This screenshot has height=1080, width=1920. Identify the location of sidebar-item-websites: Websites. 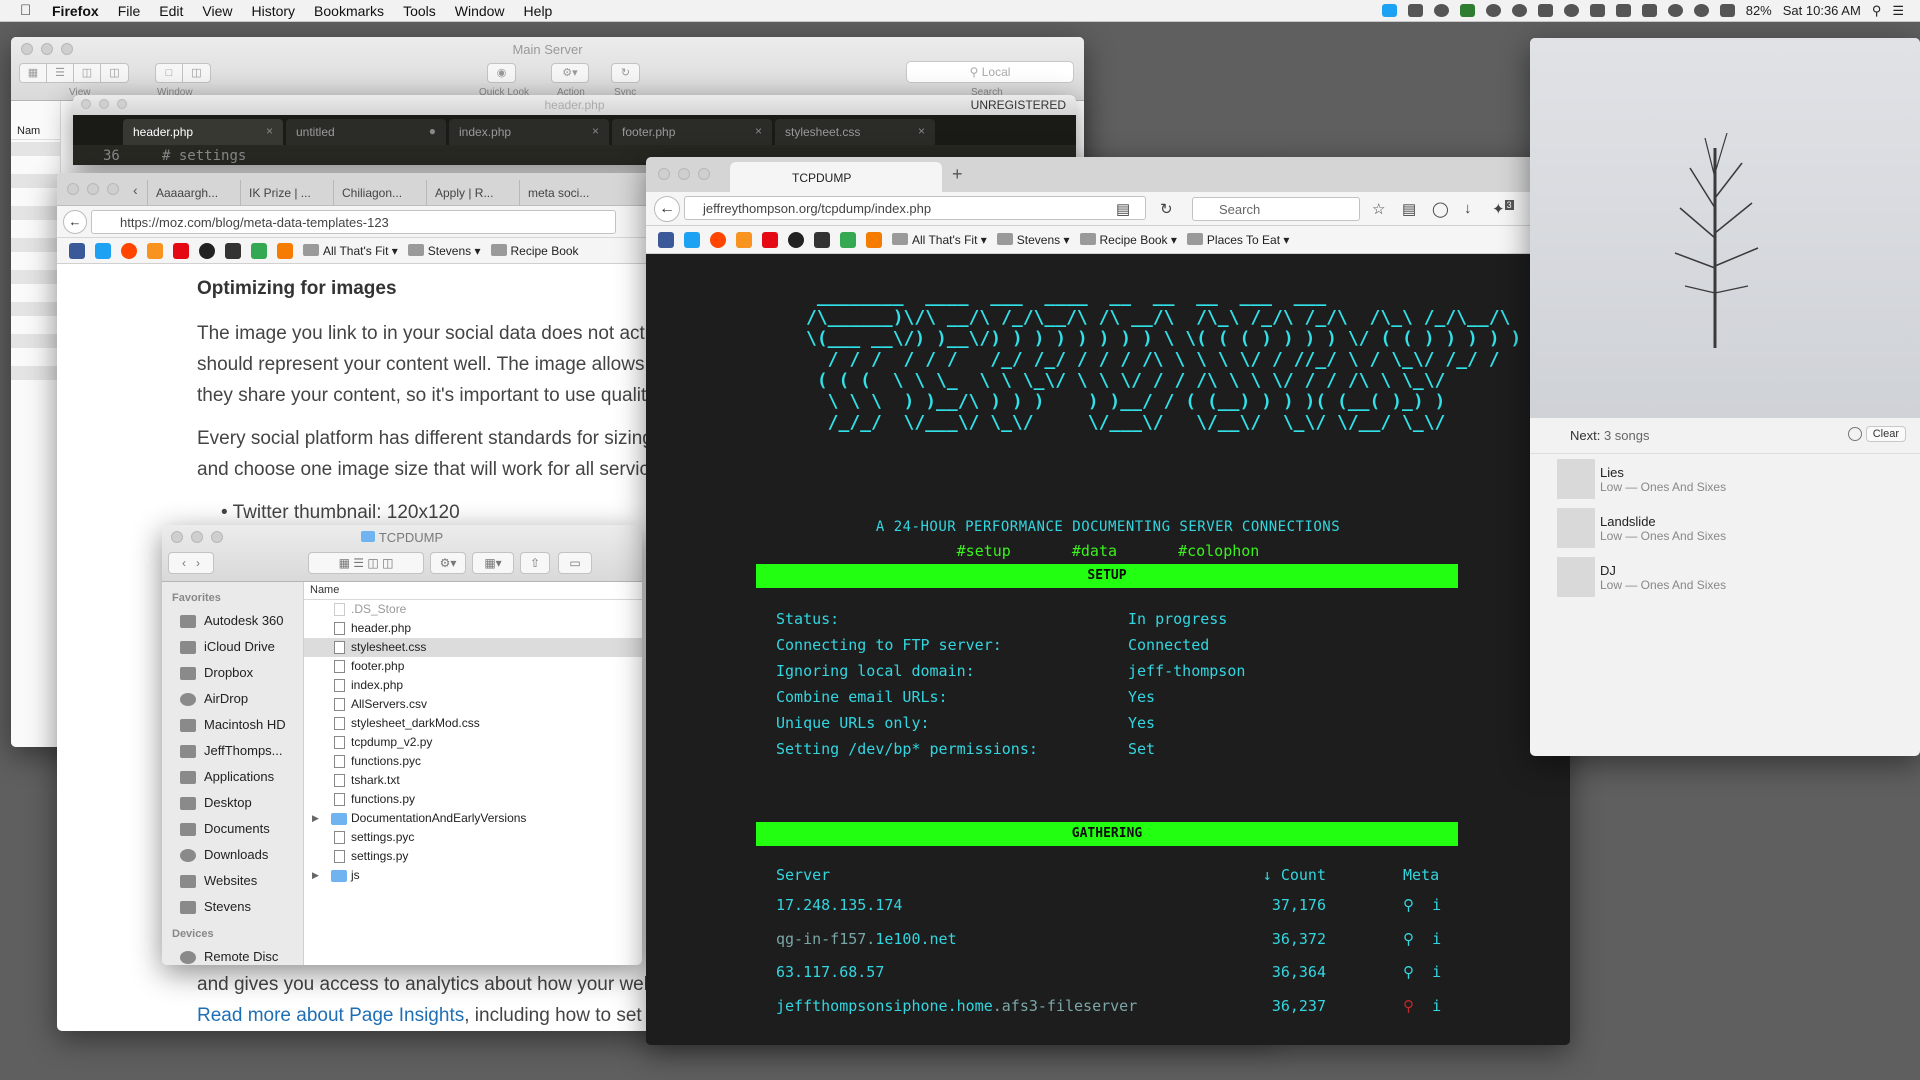
(232, 881).